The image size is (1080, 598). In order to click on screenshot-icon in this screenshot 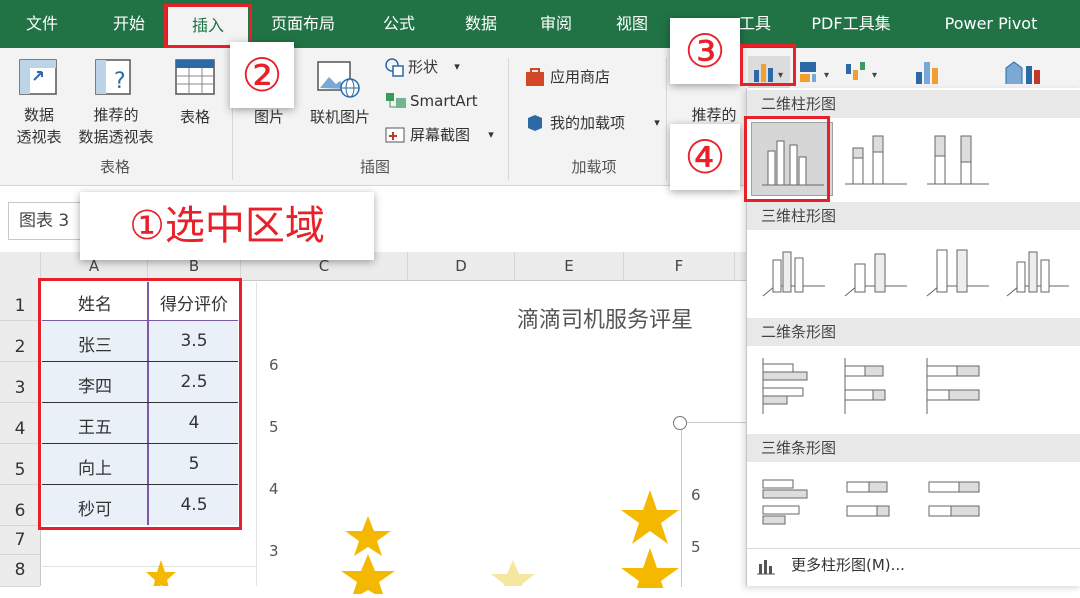, I will do `click(396, 135)`.